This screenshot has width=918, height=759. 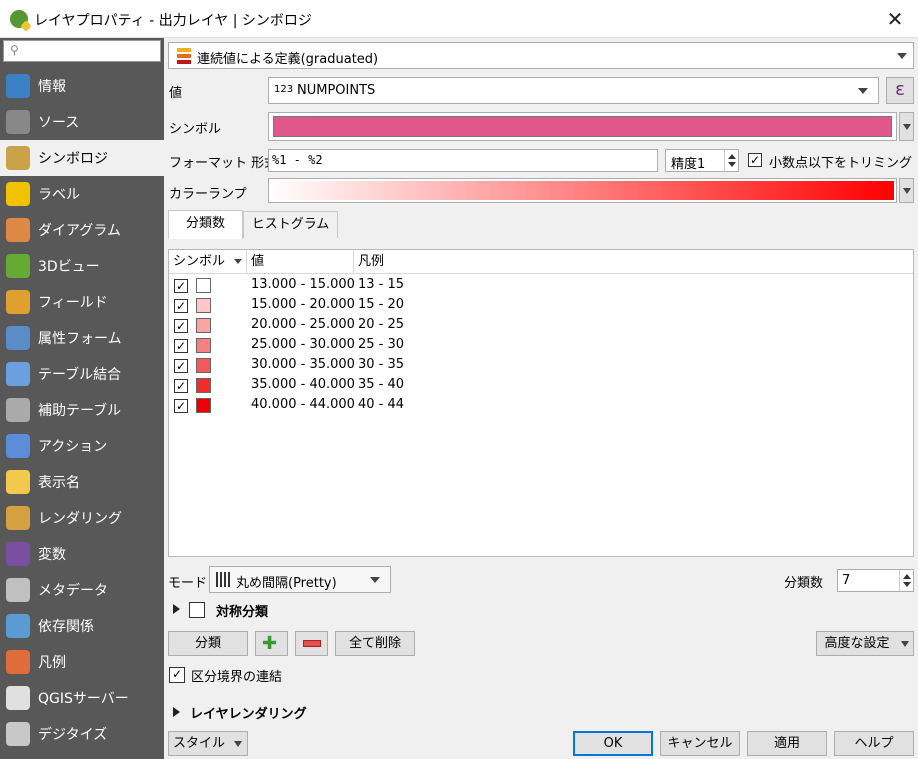 What do you see at coordinates (223, 163) in the screenshot?
I see `format-label: フォーマット 形式` at bounding box center [223, 163].